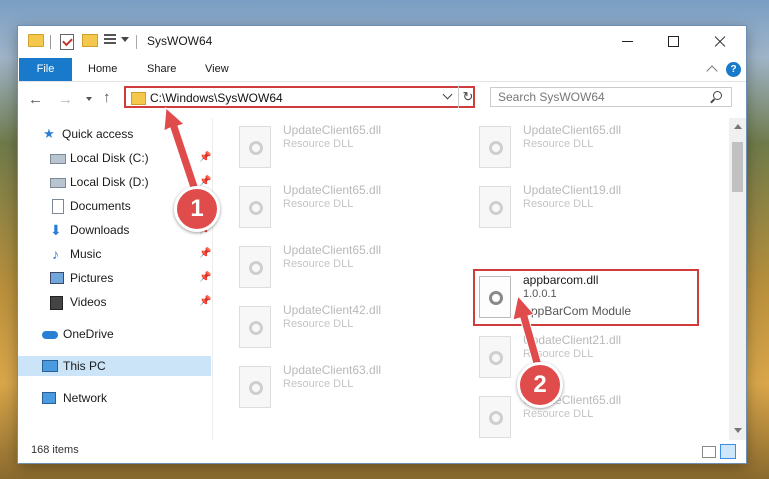  Describe the element at coordinates (738, 126) in the screenshot. I see `scroll-up-icon` at that location.